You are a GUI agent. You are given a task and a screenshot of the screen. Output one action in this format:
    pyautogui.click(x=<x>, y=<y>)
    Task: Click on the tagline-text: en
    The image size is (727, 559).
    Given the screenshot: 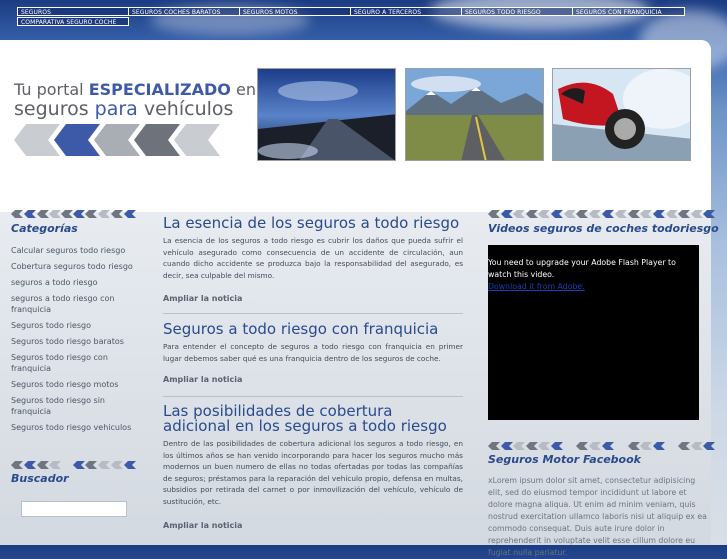 What is the action you would take?
    pyautogui.click(x=243, y=89)
    